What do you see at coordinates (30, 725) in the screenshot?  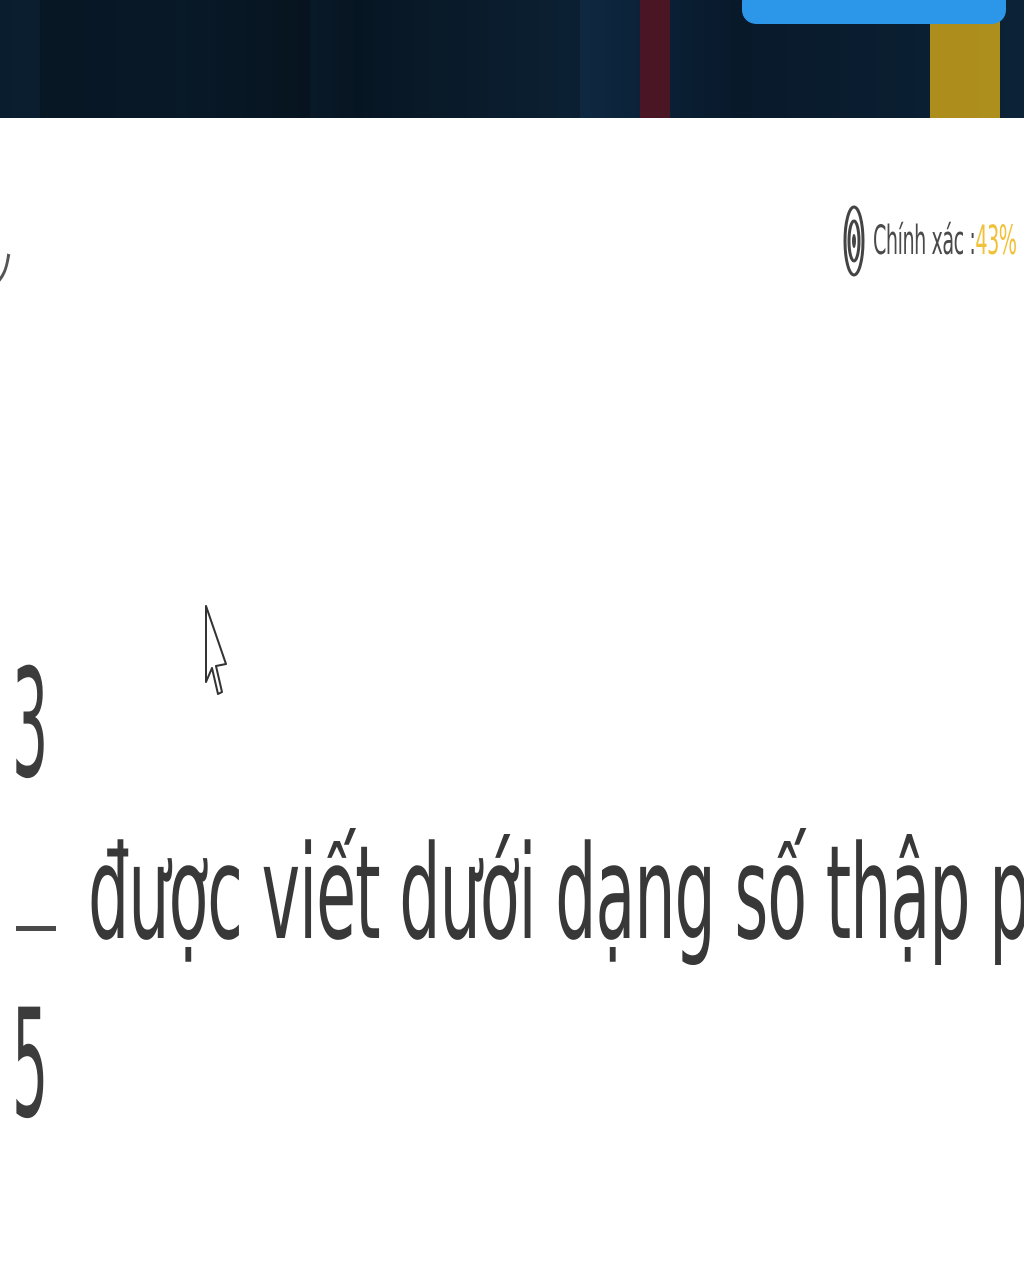 I see `fraction-numerator: 3` at bounding box center [30, 725].